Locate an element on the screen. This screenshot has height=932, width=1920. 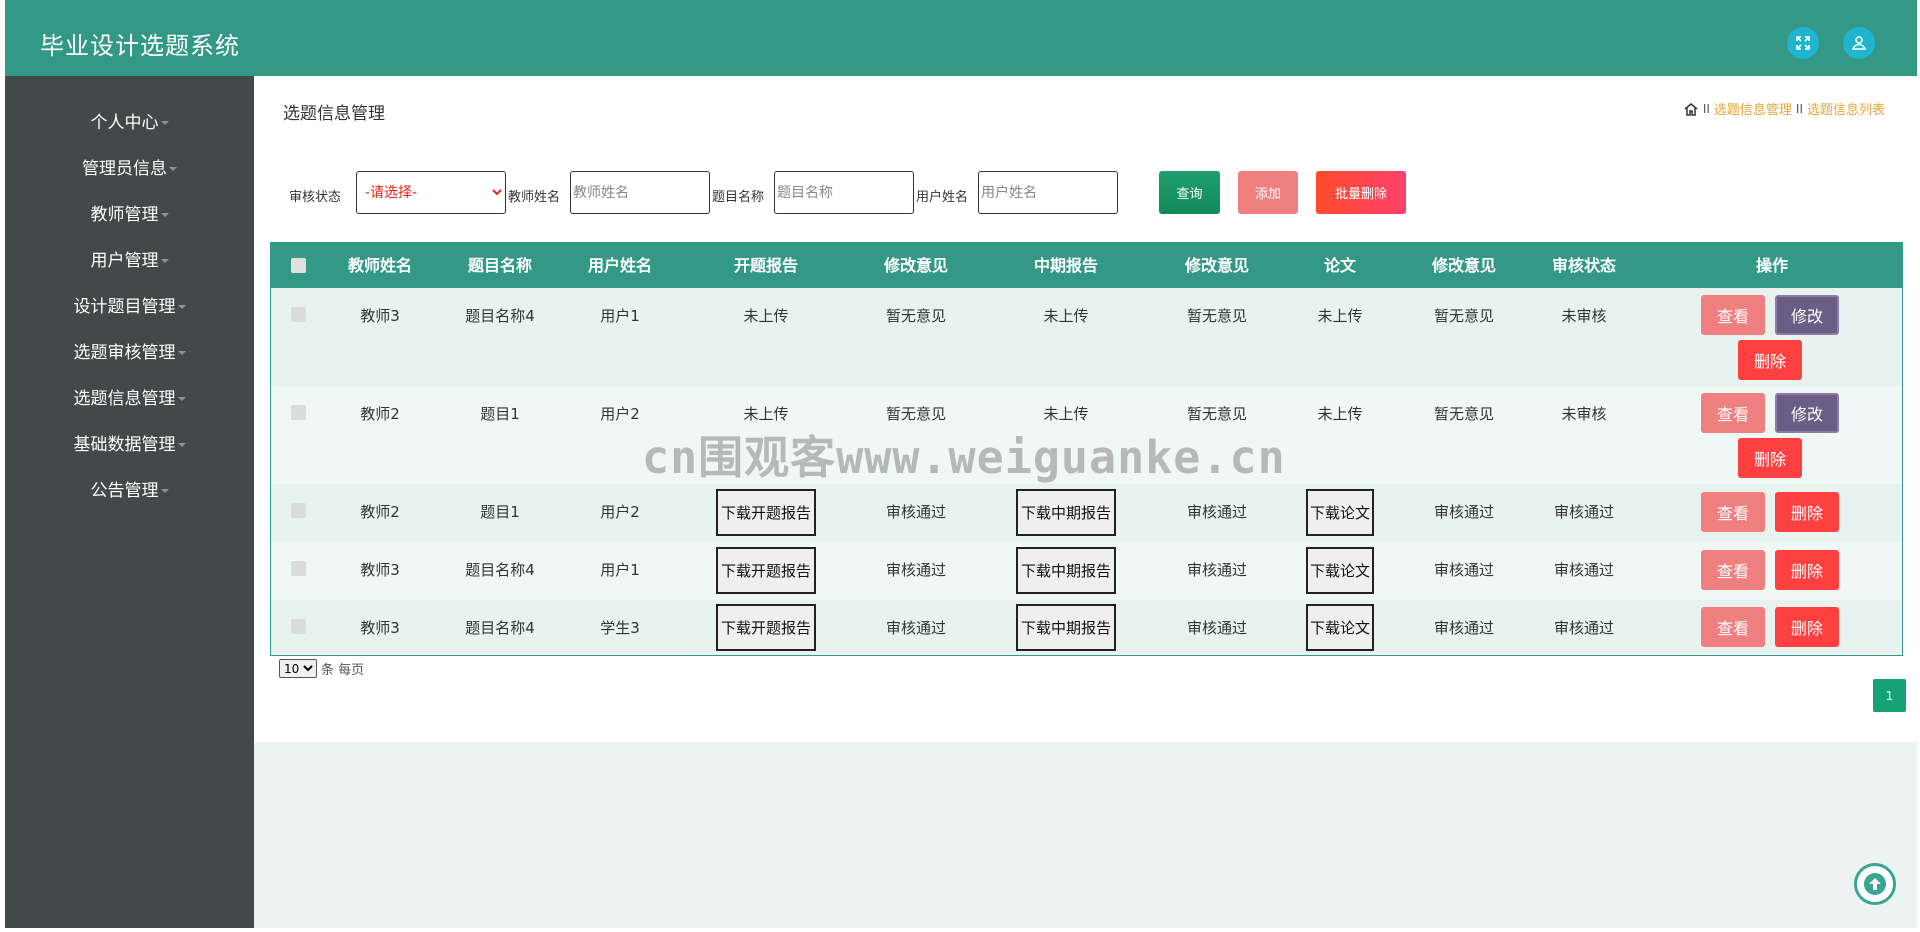
cell-teacher: 教师3 is located at coordinates (380, 628).